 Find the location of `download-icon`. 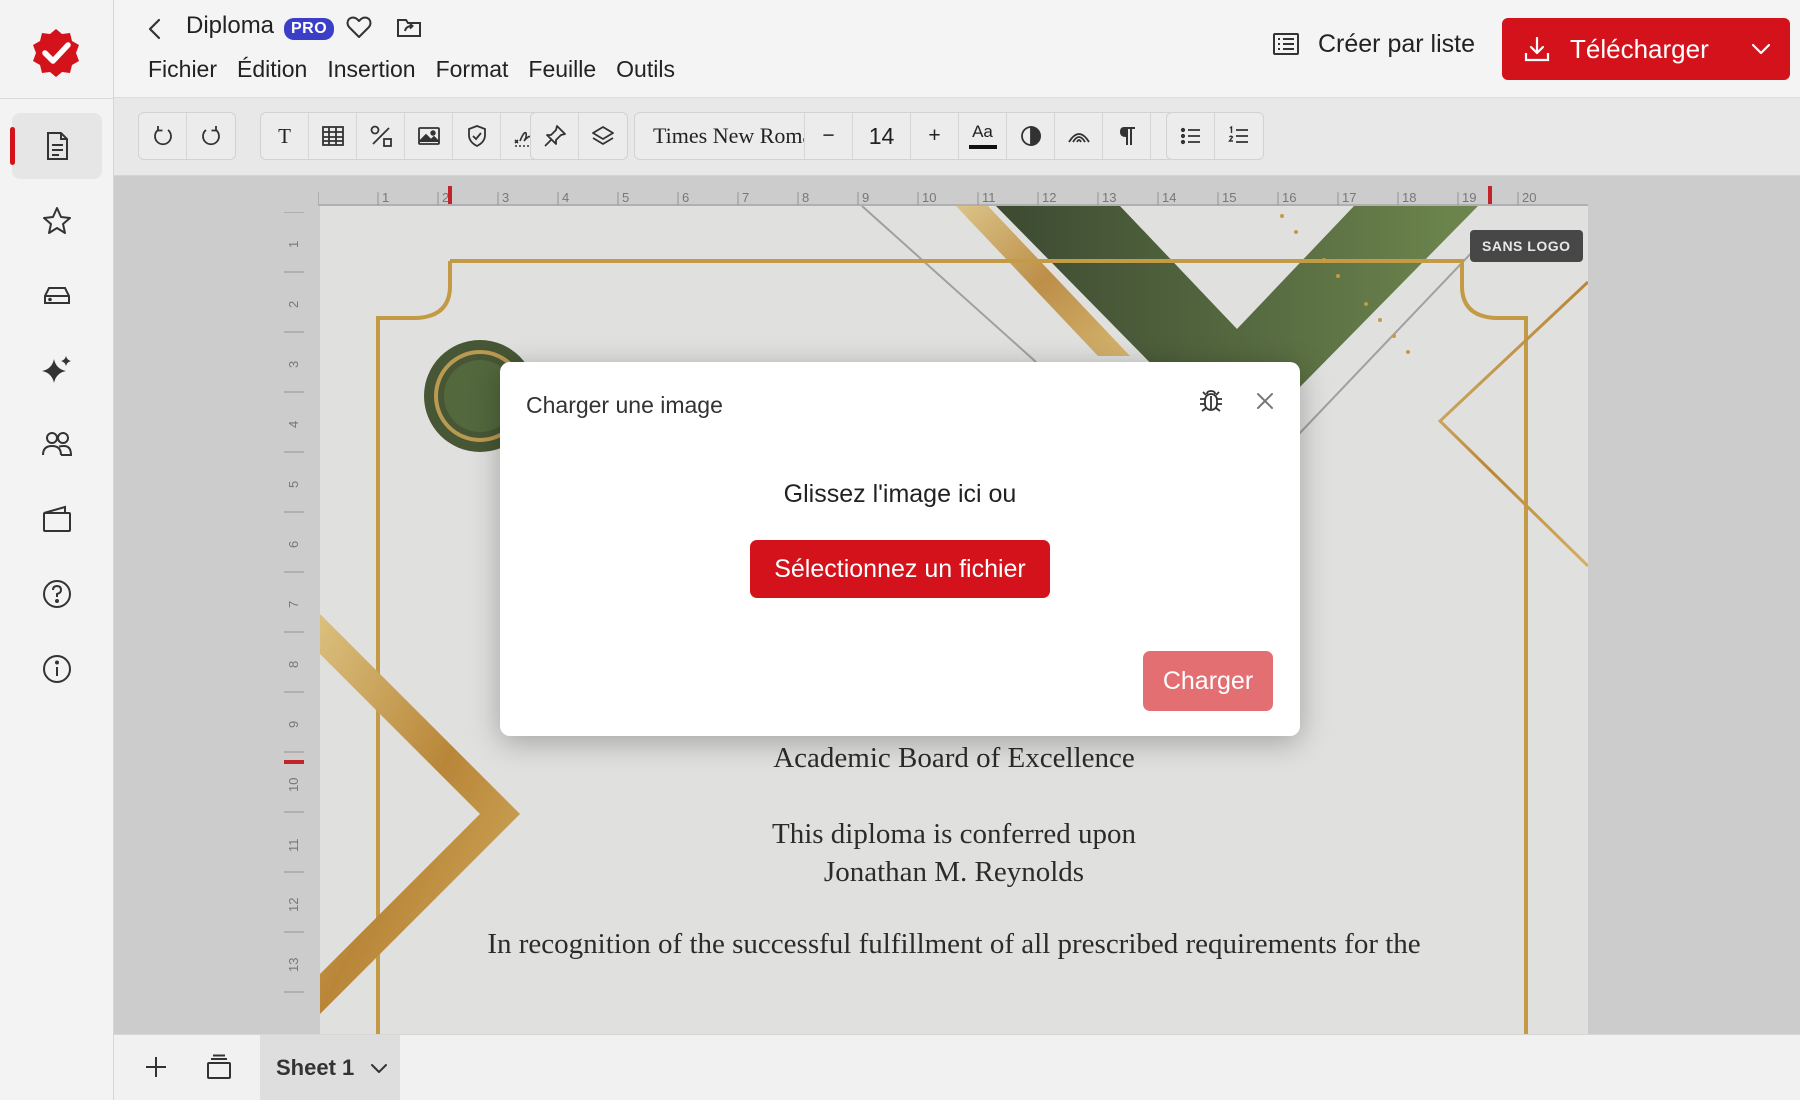

download-icon is located at coordinates (1537, 49).